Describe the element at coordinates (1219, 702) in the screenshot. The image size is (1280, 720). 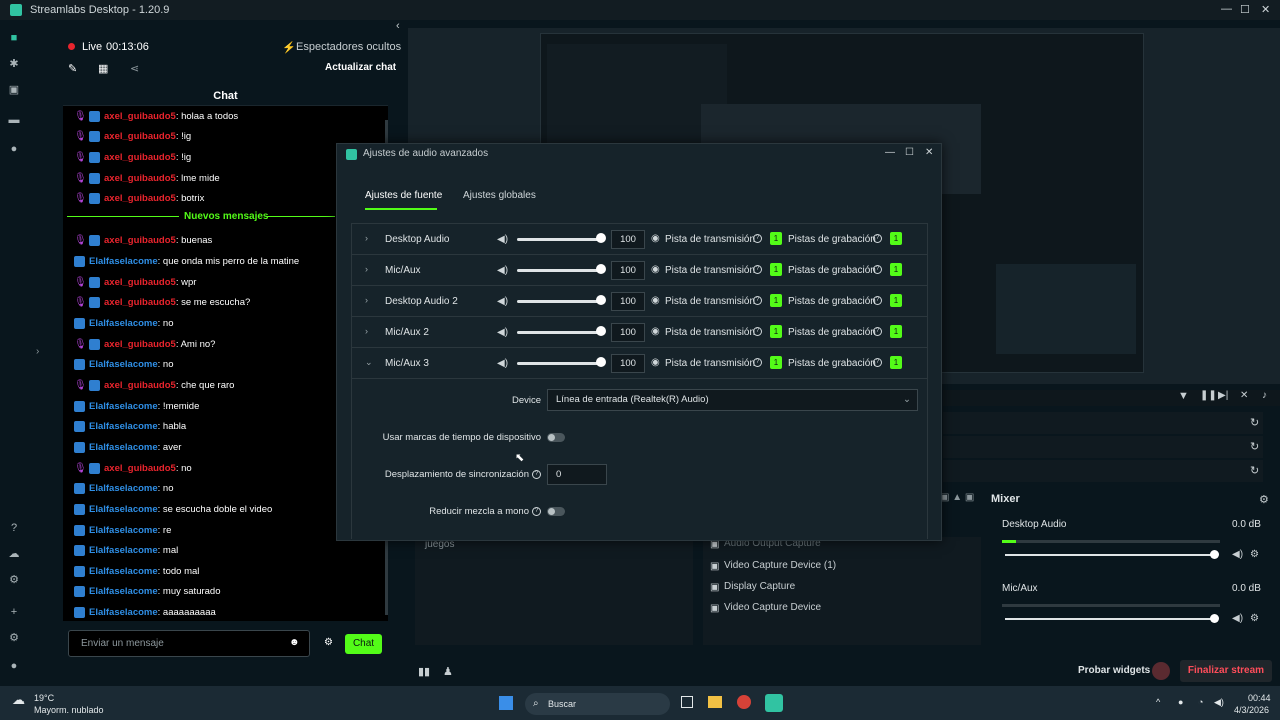
I see `volume-icon: ◀)` at that location.